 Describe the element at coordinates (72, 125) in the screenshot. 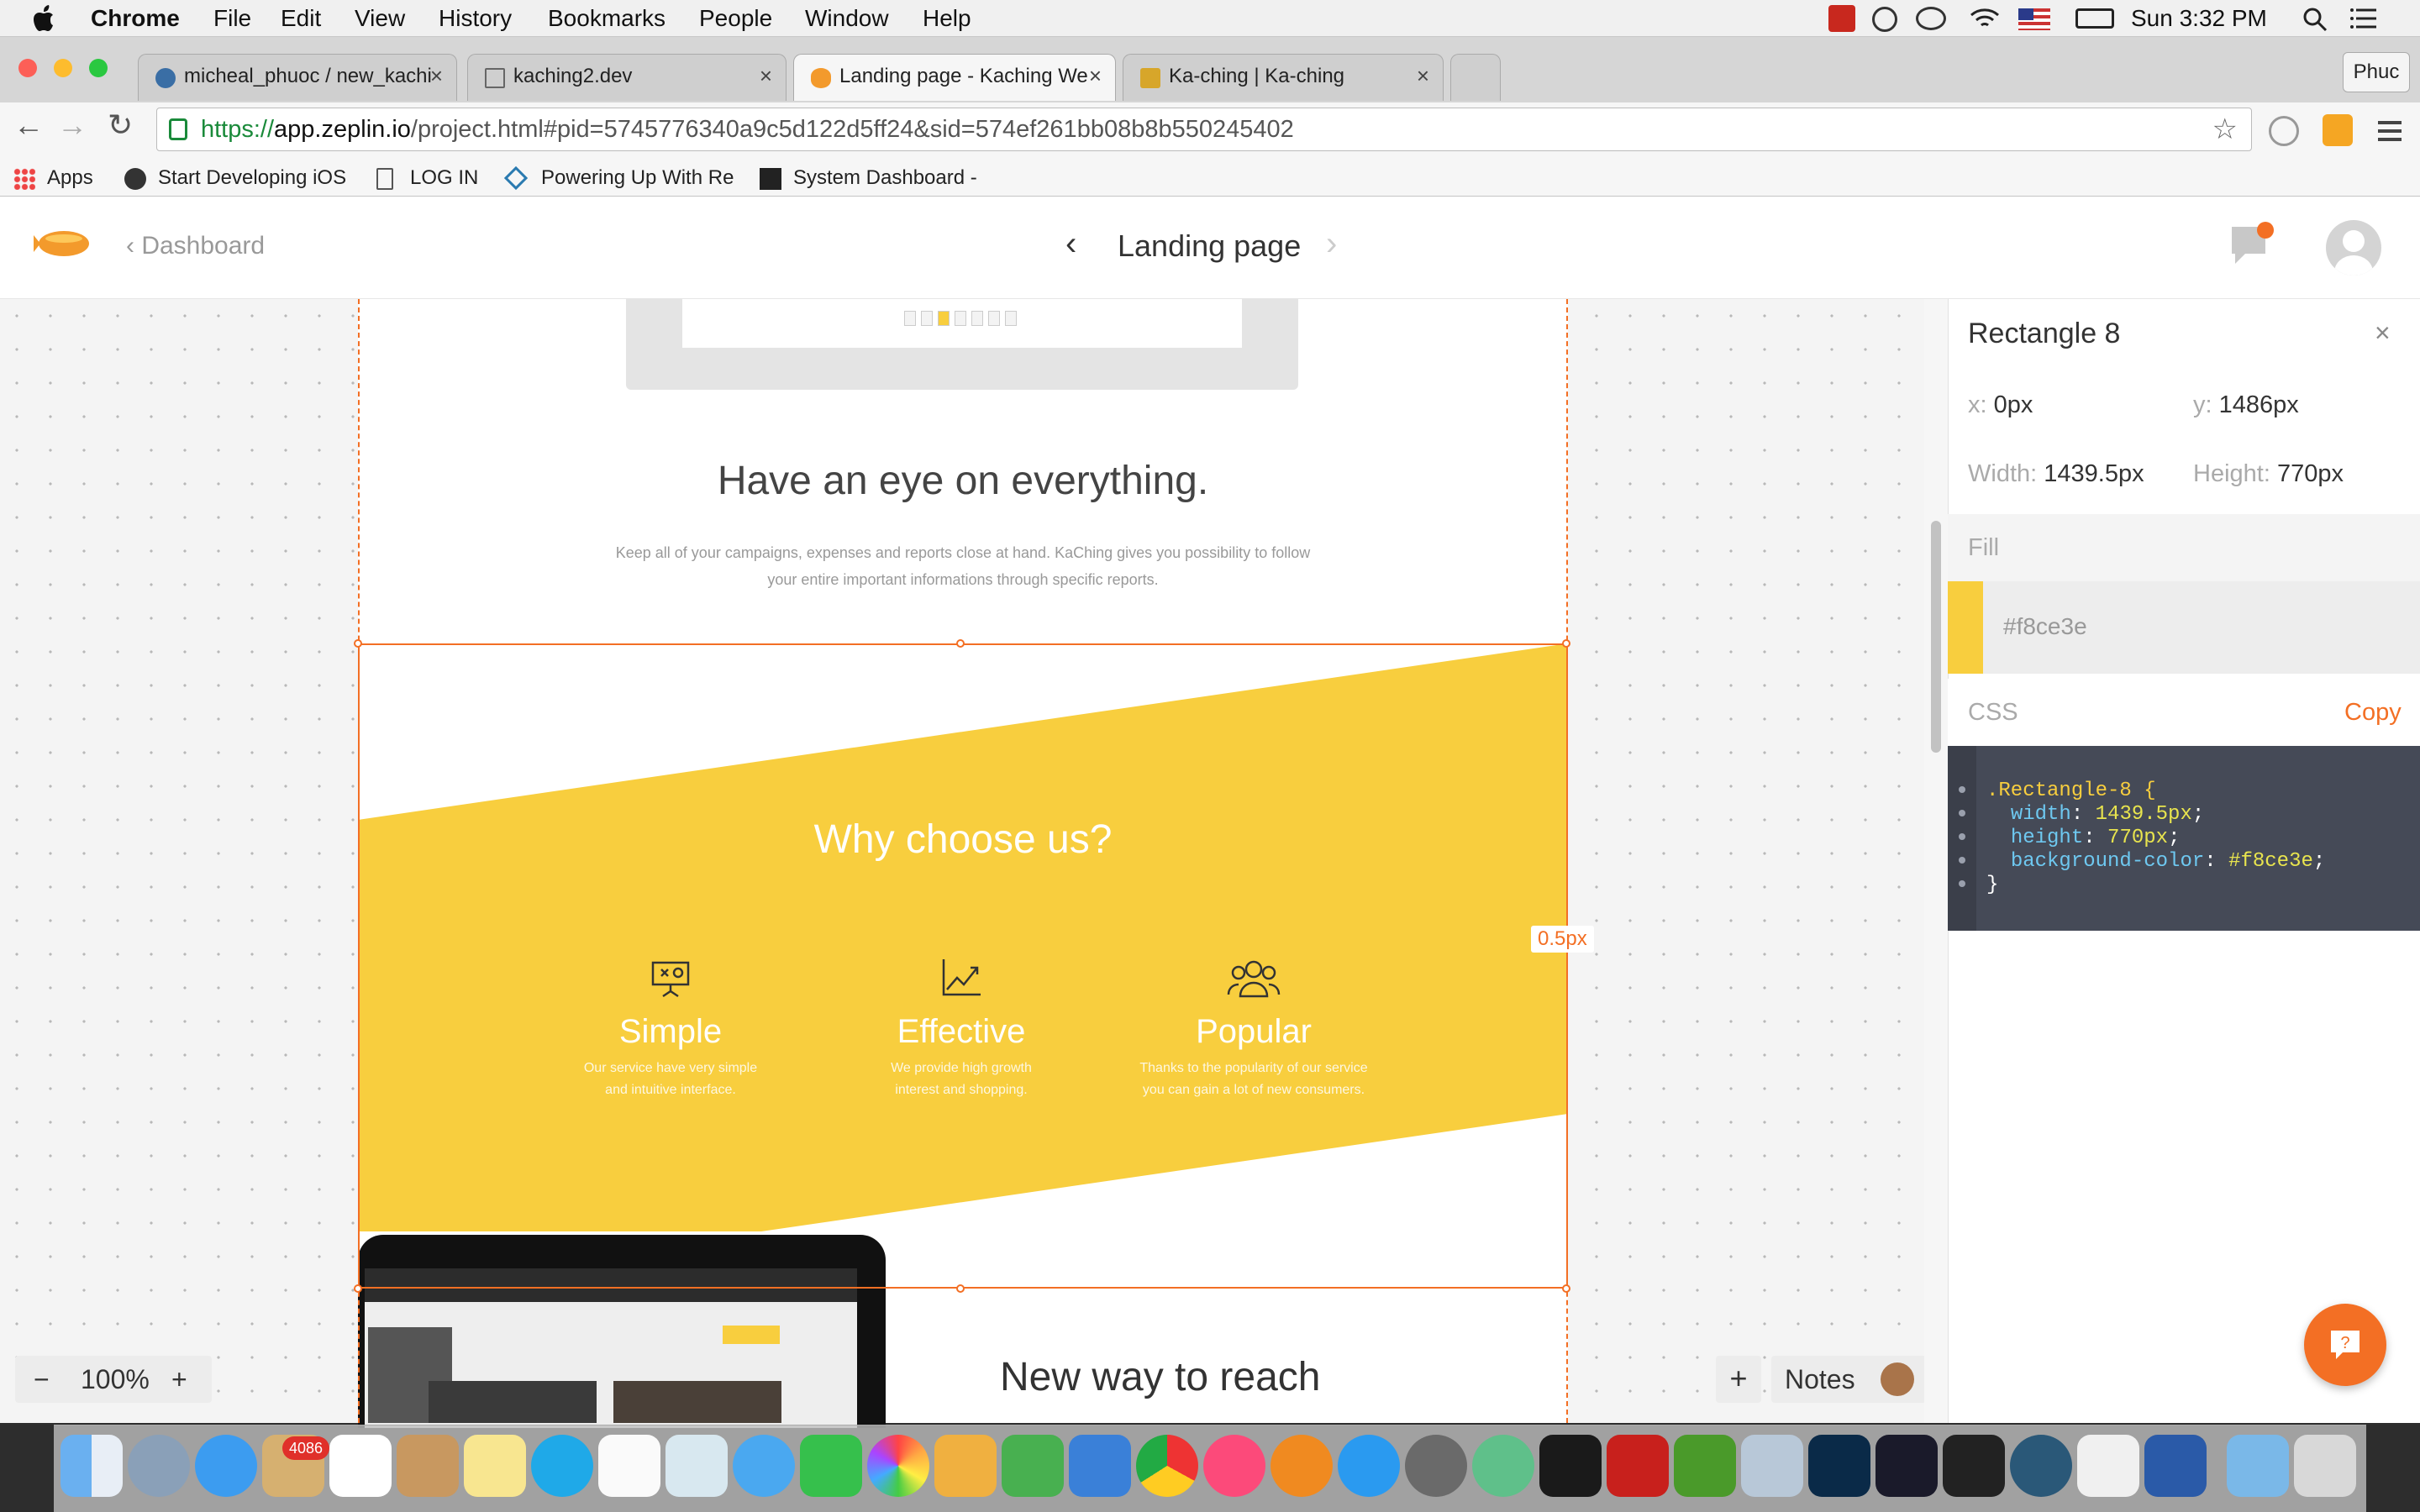

I see `forward-arrow-icon: →` at that location.